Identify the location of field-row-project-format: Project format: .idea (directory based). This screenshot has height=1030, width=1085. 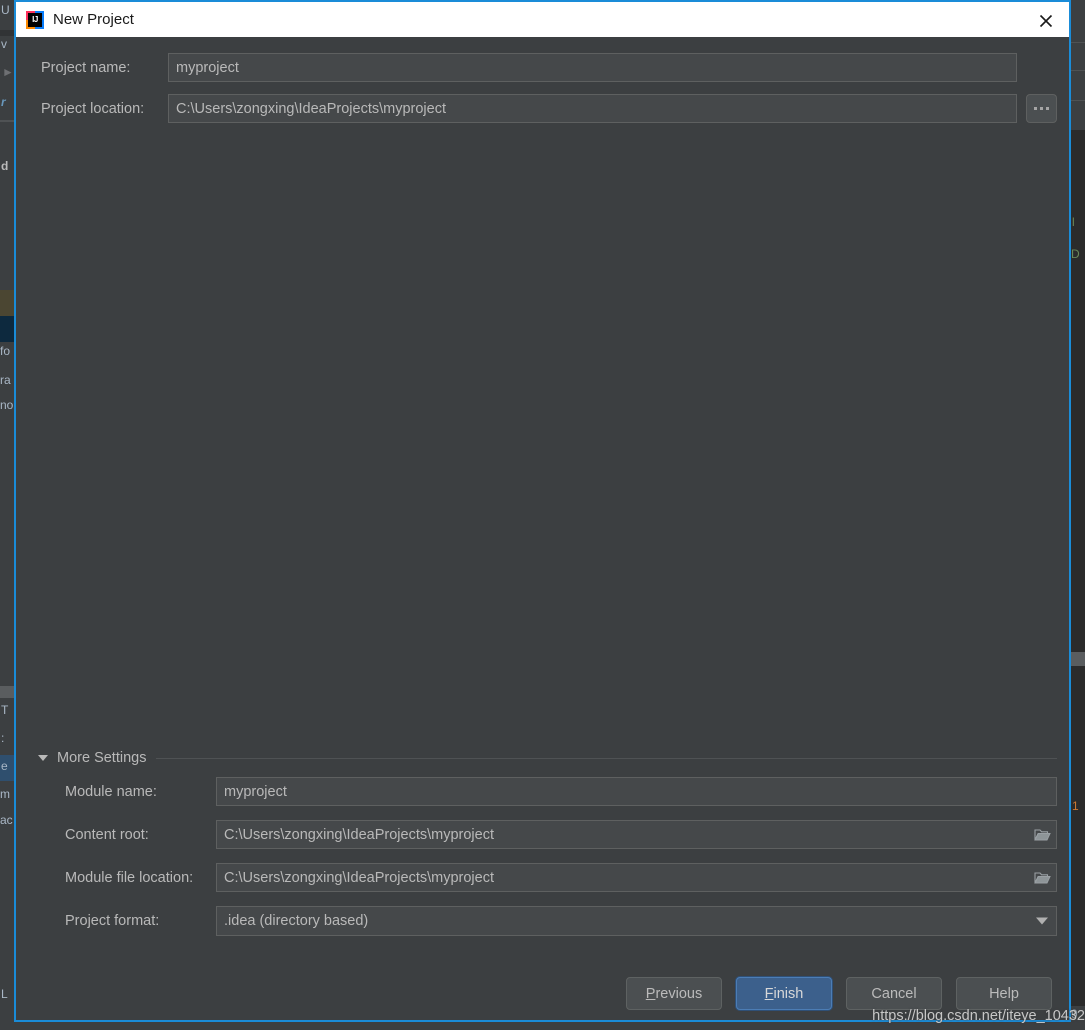
(542, 921).